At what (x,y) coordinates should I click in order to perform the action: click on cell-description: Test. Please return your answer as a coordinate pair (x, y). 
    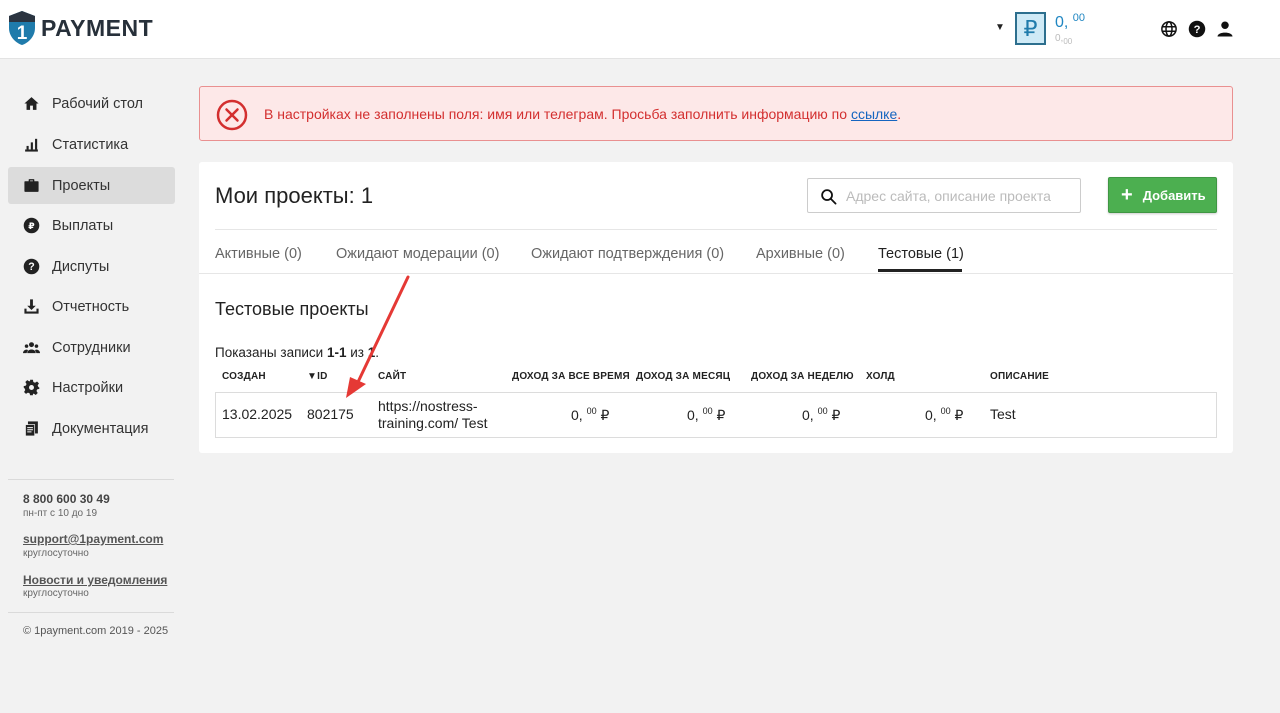
    Looking at the image, I should click on (1003, 414).